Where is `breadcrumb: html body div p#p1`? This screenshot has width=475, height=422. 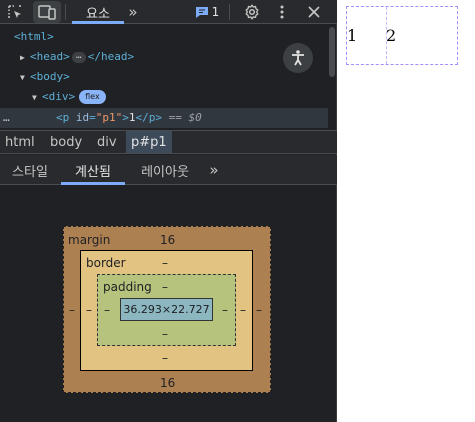 breadcrumb: html body div p#p1 is located at coordinates (168, 142).